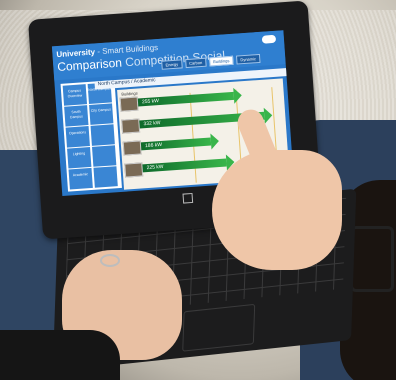 Image resolution: width=396 pixels, height=380 pixels. Describe the element at coordinates (221, 61) in the screenshot. I see `filter-chip: Buildings` at that location.